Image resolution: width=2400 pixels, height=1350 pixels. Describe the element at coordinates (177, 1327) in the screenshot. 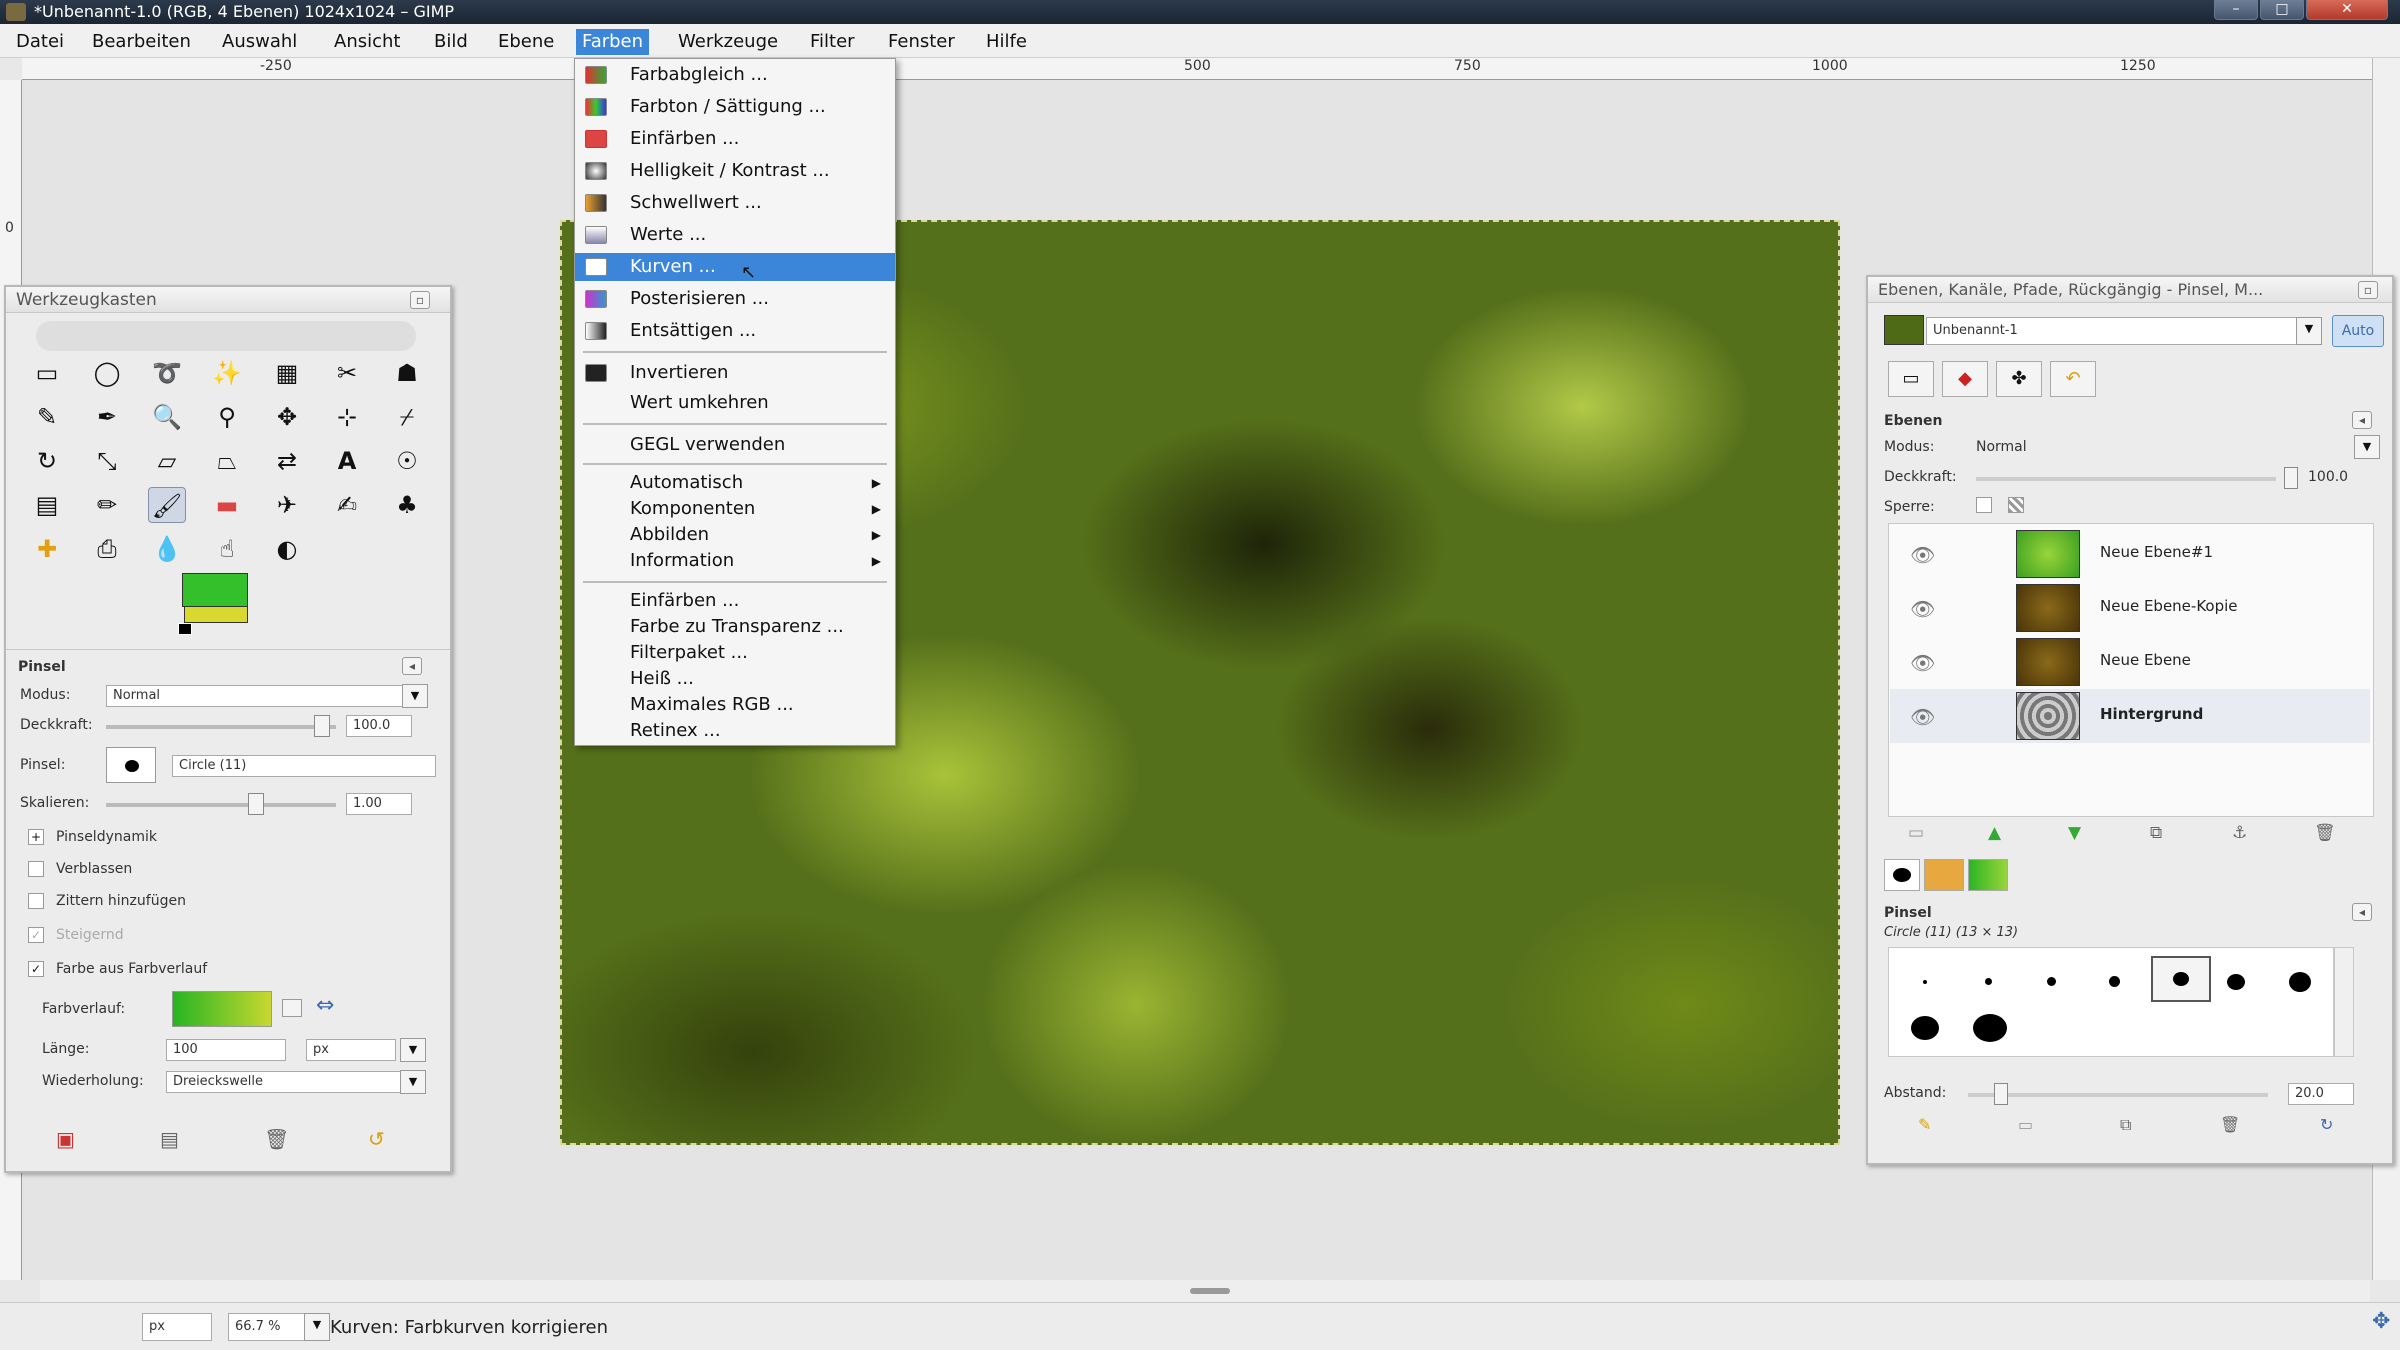

I see `unit-select: px` at that location.